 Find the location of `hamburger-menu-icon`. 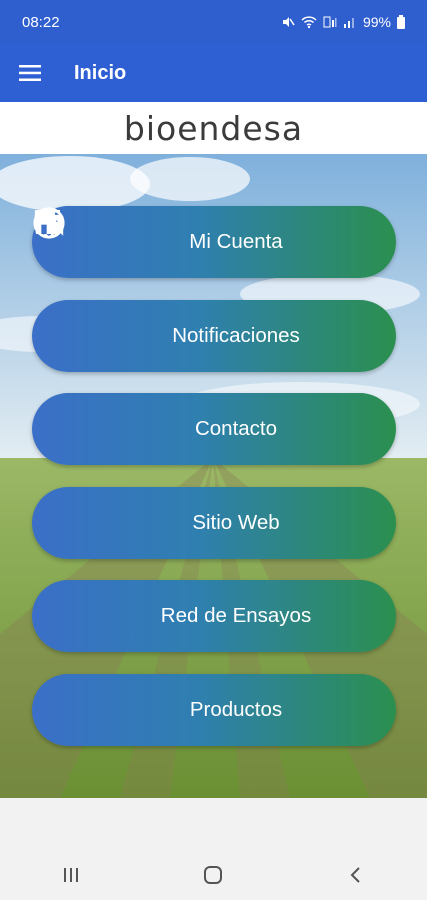

hamburger-menu-icon is located at coordinates (30, 73).